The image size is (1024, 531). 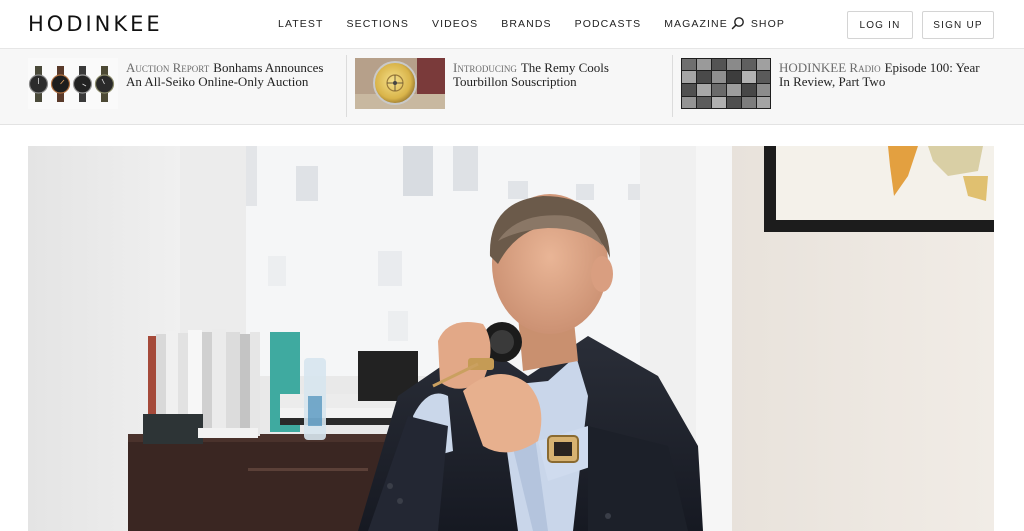 What do you see at coordinates (95, 24) in the screenshot?
I see `site-logo: HODINKEE` at bounding box center [95, 24].